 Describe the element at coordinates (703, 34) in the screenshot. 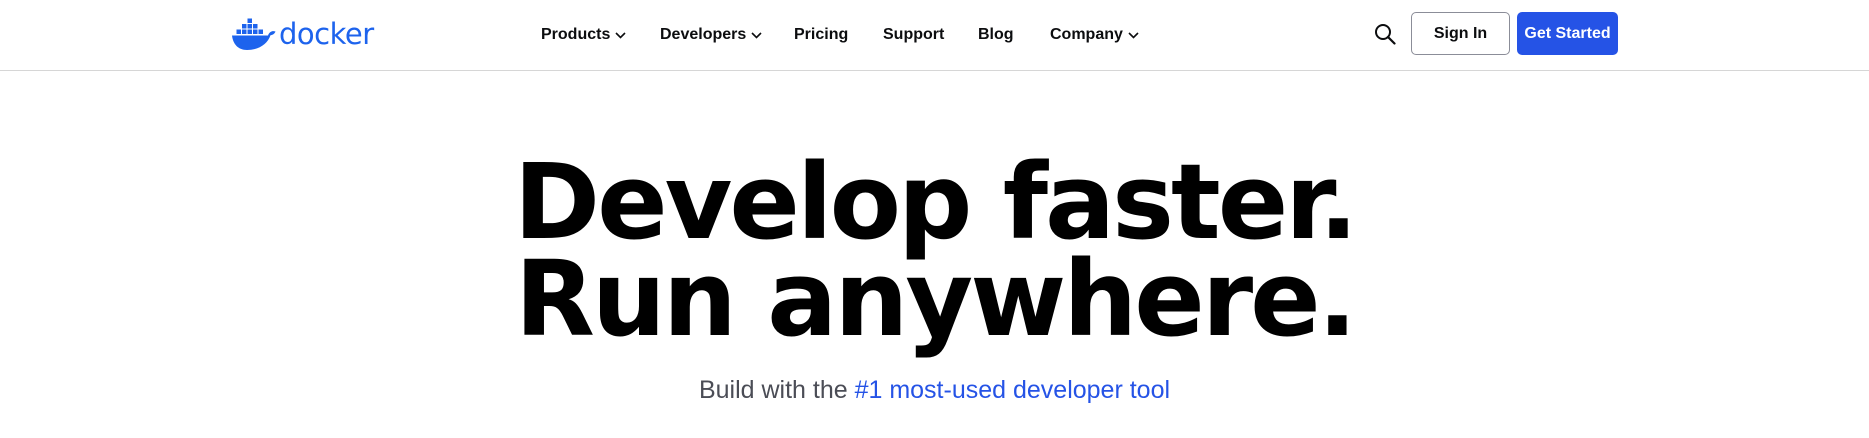

I see `nav-item-label: Developers` at that location.